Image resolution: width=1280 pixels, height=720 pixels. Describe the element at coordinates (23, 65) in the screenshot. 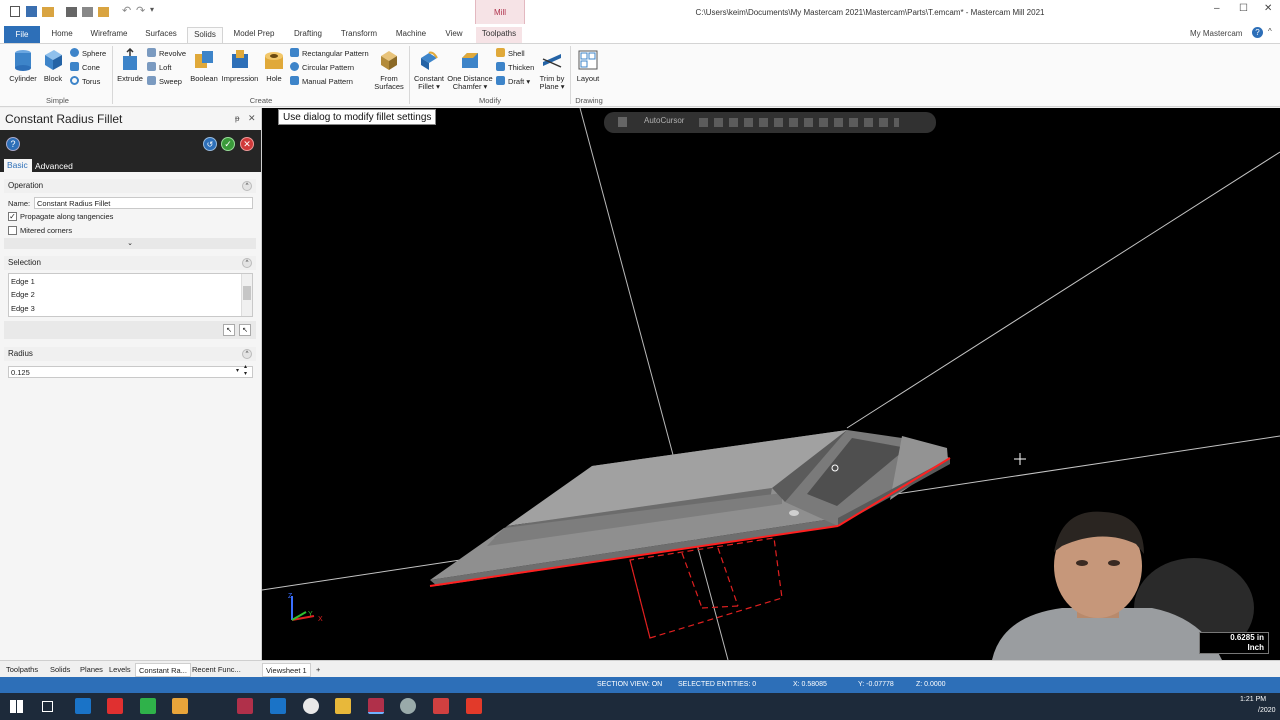

I see `cylinder-button: Cylinder` at that location.